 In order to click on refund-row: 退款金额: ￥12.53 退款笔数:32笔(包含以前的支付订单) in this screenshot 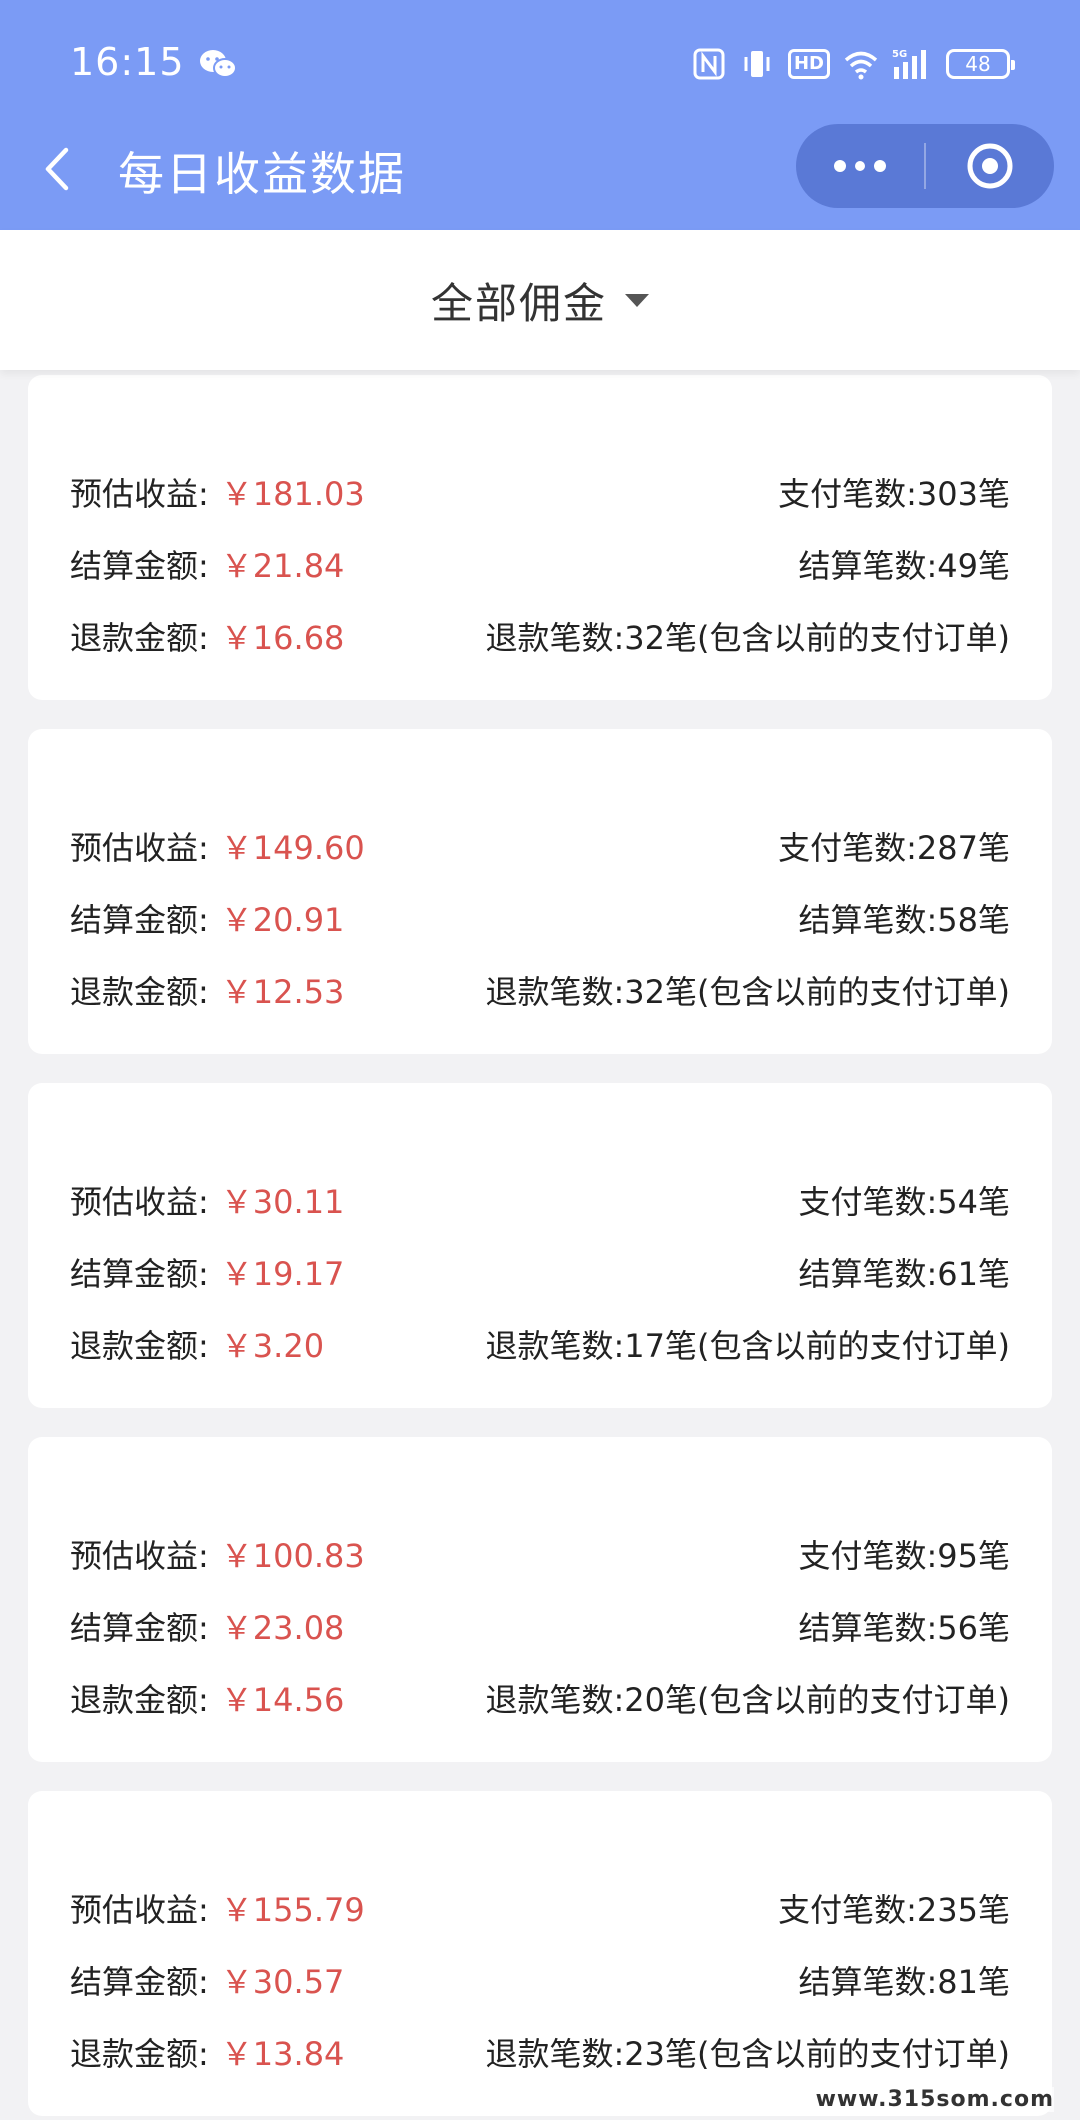, I will do `click(540, 990)`.